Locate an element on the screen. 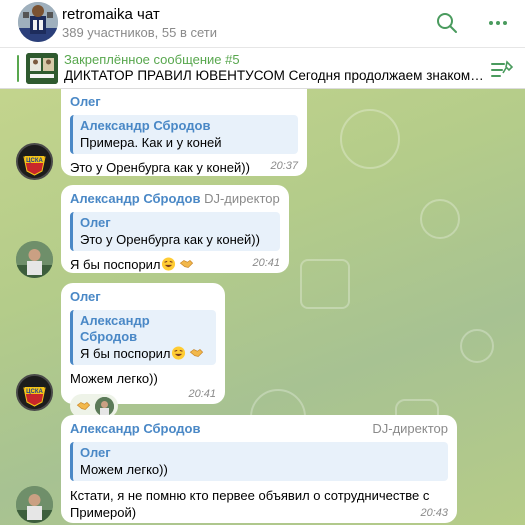 This screenshot has height=525, width=525. reply-quote: Александр Сбродов Примера. Как и у коней is located at coordinates (184, 134).